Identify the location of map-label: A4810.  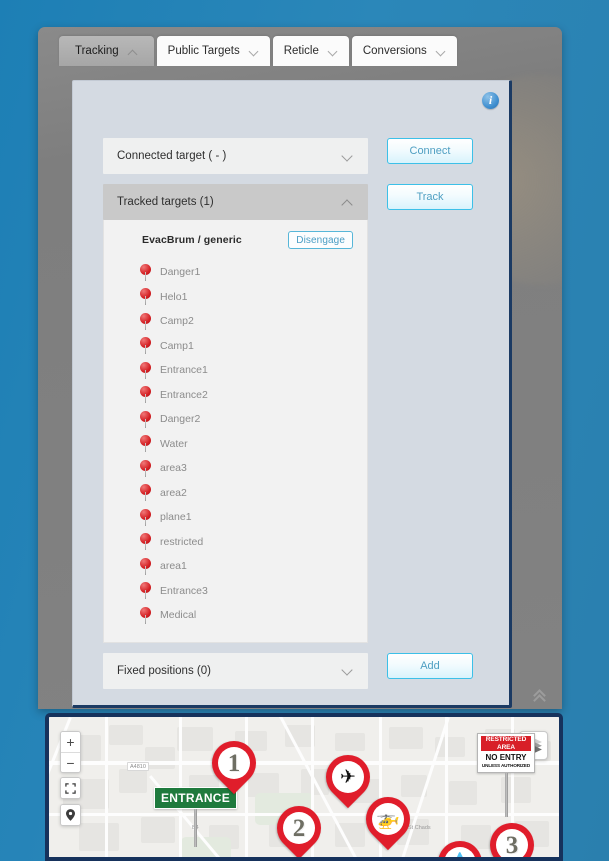
(138, 766).